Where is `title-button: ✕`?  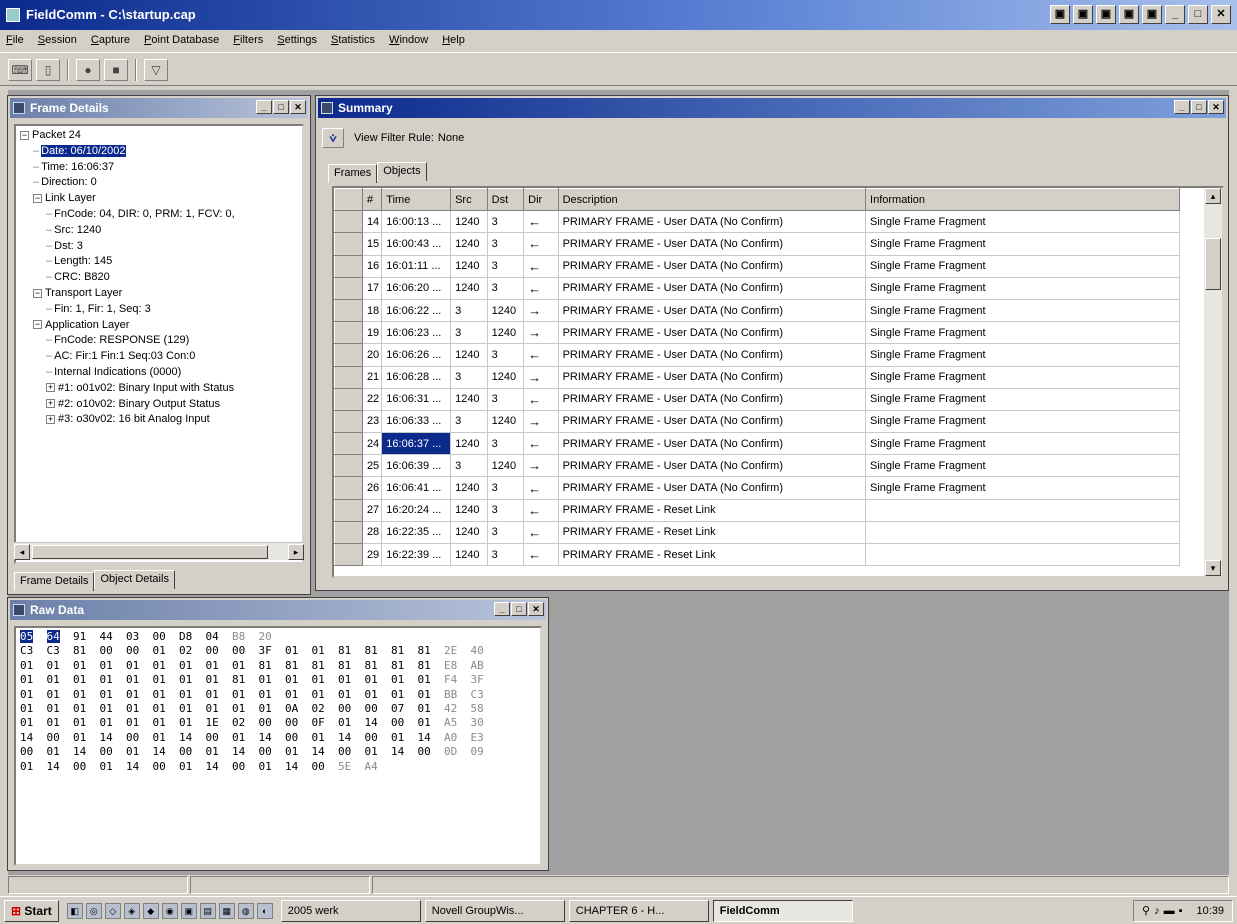 title-button: ✕ is located at coordinates (1221, 14).